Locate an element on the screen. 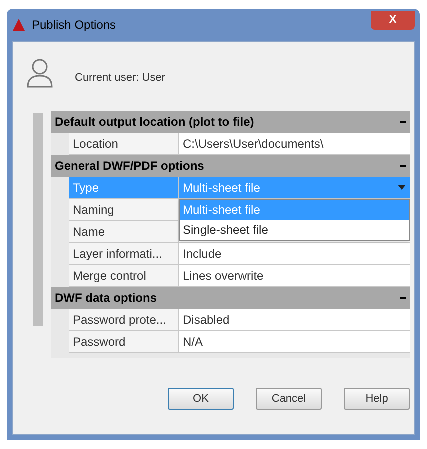 The width and height of the screenshot is (427, 449). caret-icon is located at coordinates (402, 187).